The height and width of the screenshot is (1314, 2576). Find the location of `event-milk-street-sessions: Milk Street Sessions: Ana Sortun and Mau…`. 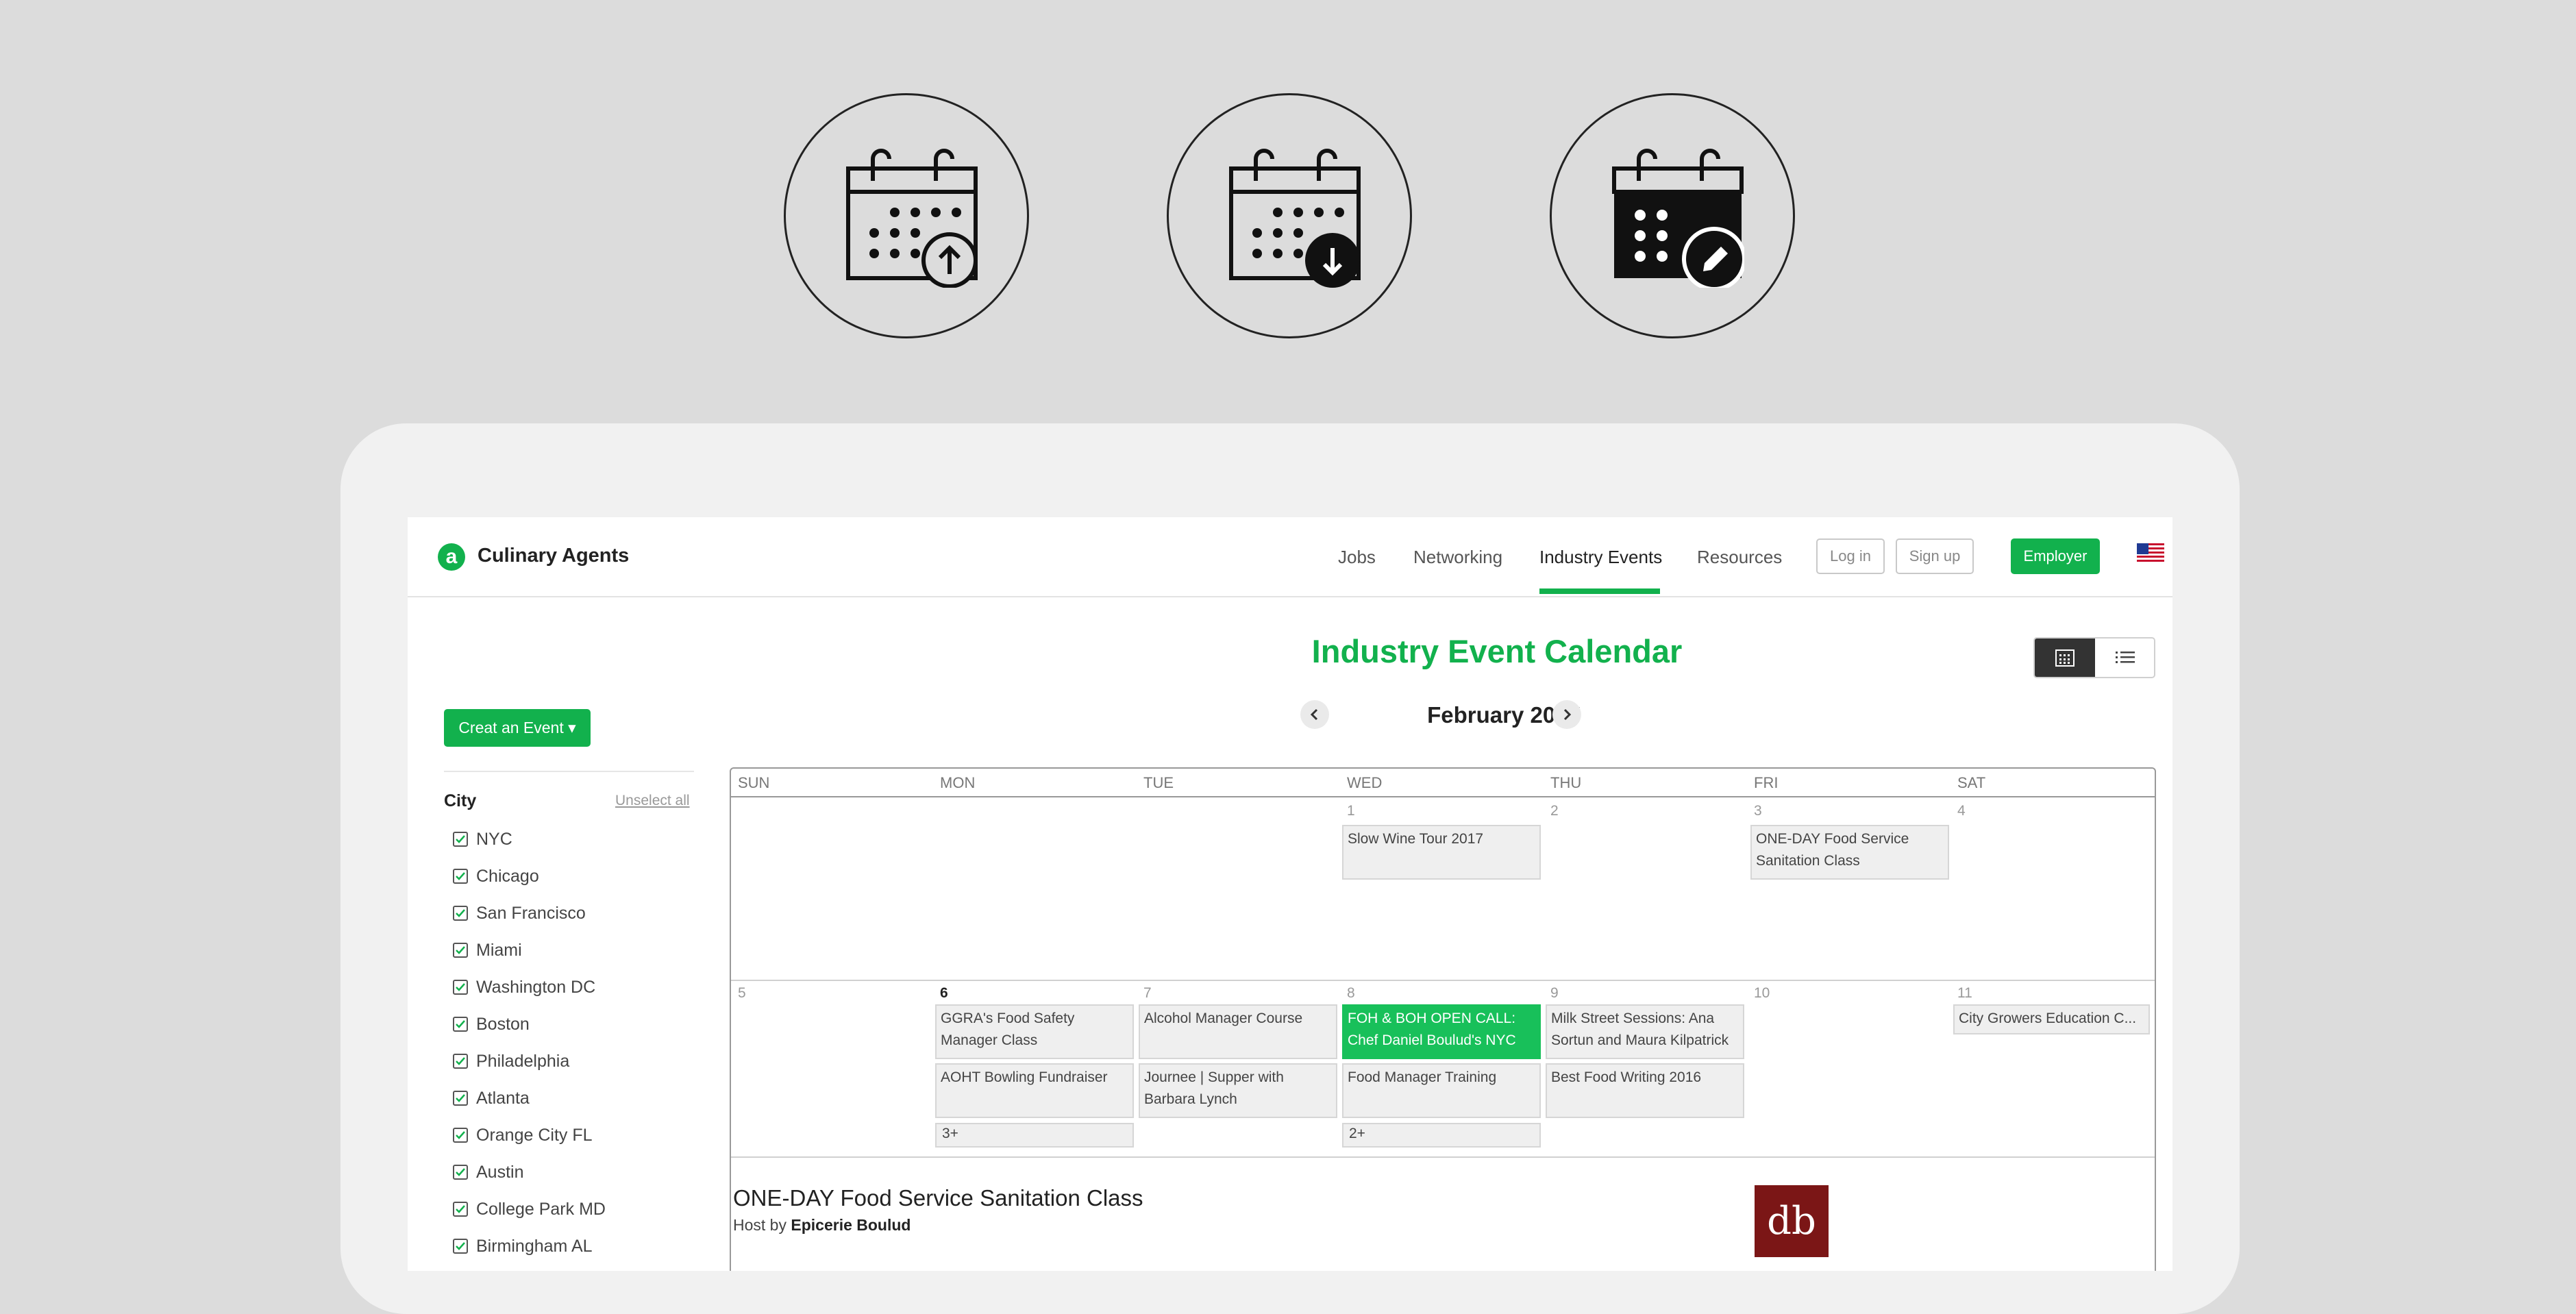

event-milk-street-sessions: Milk Street Sessions: Ana Sortun and Mau… is located at coordinates (1645, 1032).